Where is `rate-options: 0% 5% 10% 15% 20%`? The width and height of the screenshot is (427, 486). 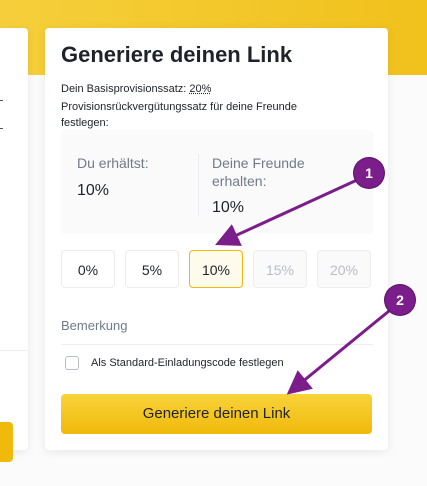
rate-options: 0% 5% 10% 15% 20% is located at coordinates (217, 270).